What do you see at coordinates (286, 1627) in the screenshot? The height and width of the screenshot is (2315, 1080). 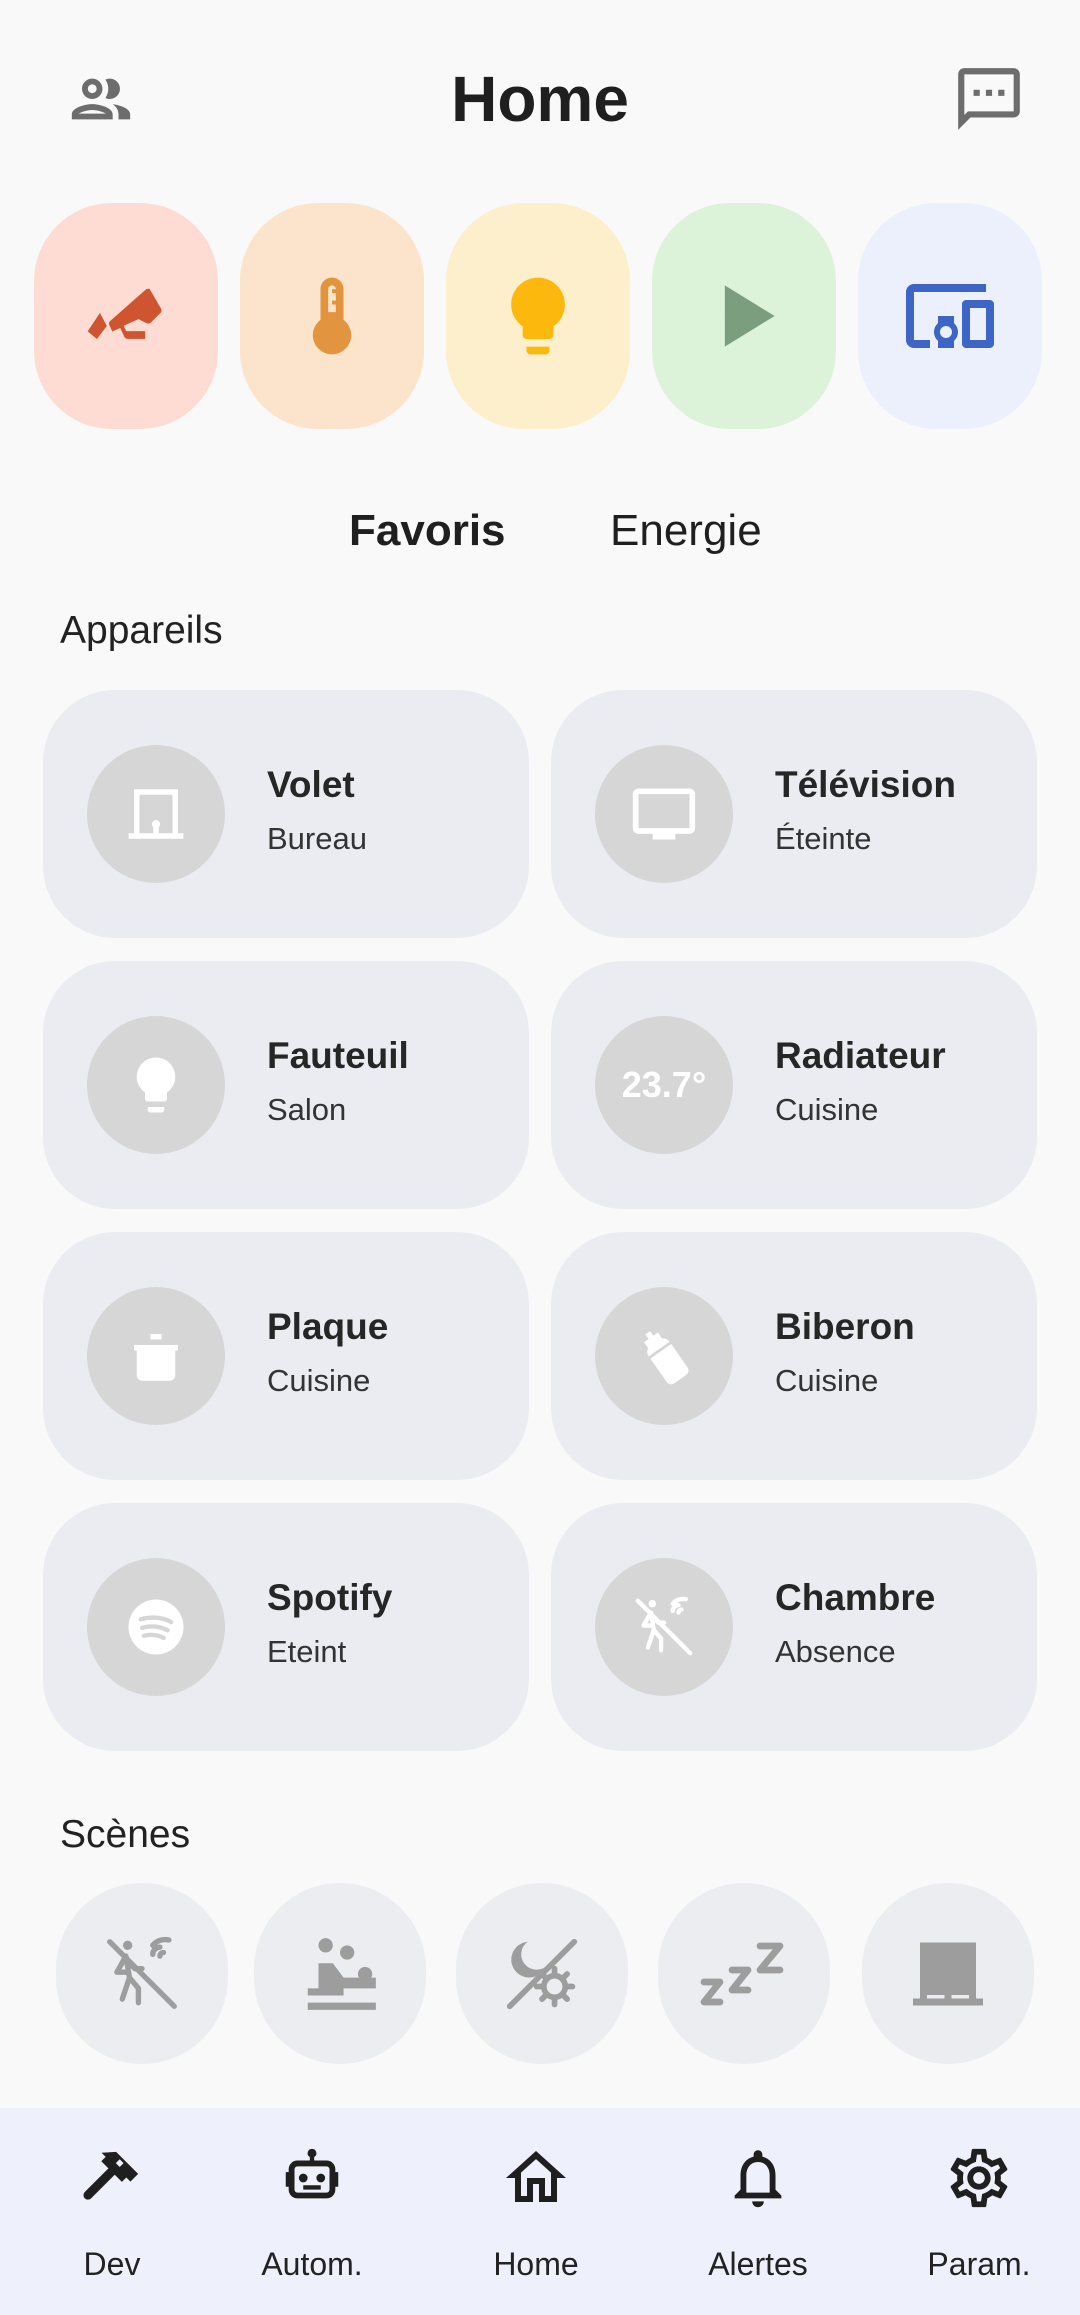 I see `device-card-spotify: Spotify Eteint` at bounding box center [286, 1627].